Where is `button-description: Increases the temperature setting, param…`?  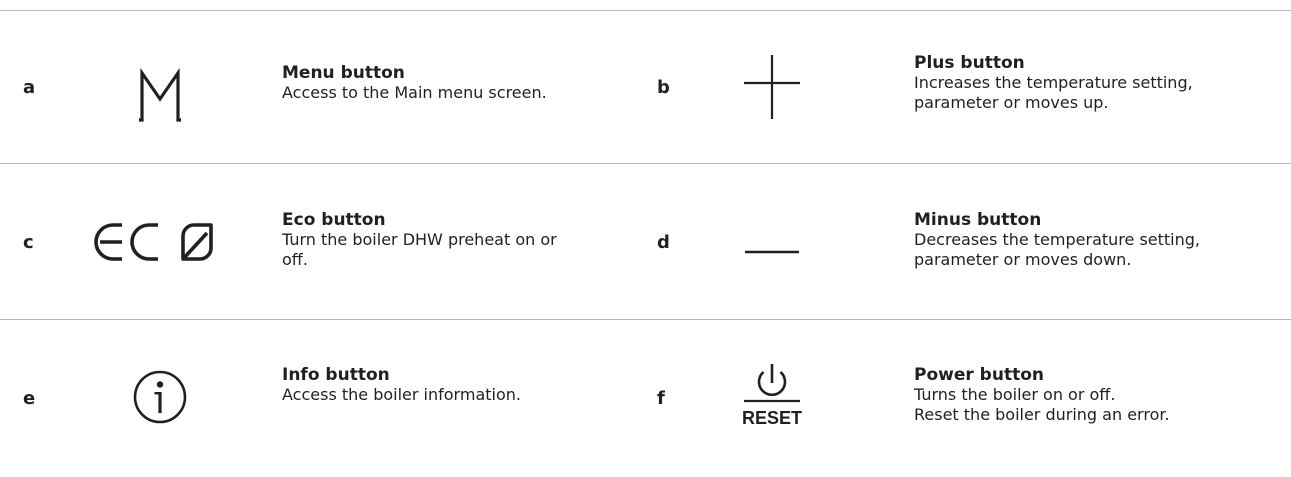 button-description: Increases the temperature setting, param… is located at coordinates (1053, 92).